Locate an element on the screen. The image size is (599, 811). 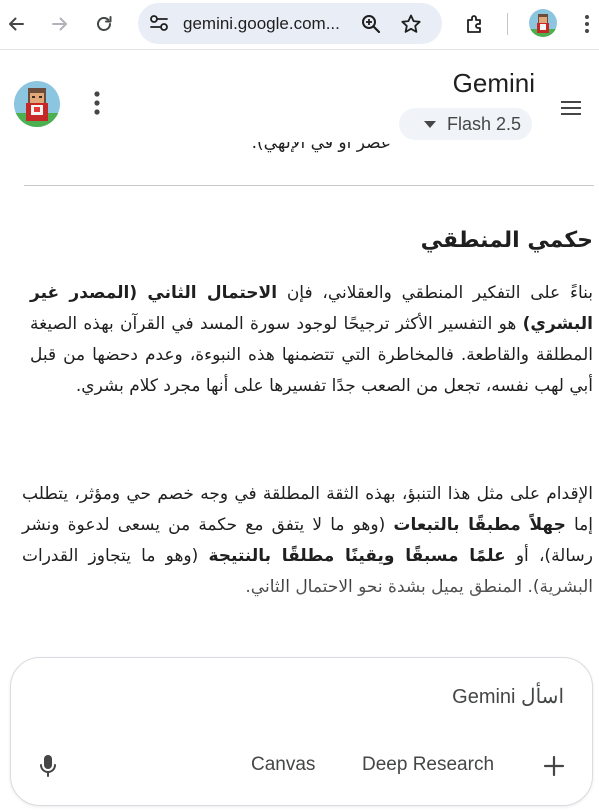
profile-avatar is located at coordinates (543, 23).